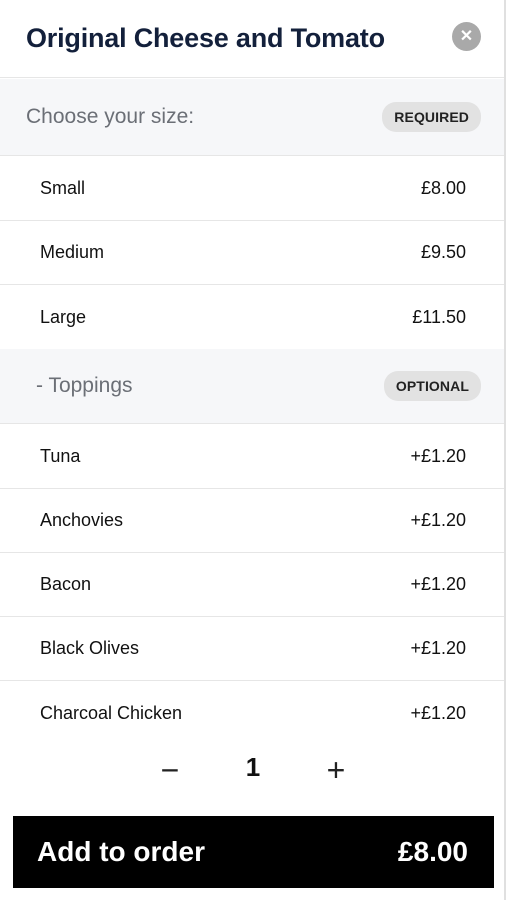  What do you see at coordinates (72, 252) in the screenshot?
I see `option-name: Medium` at bounding box center [72, 252].